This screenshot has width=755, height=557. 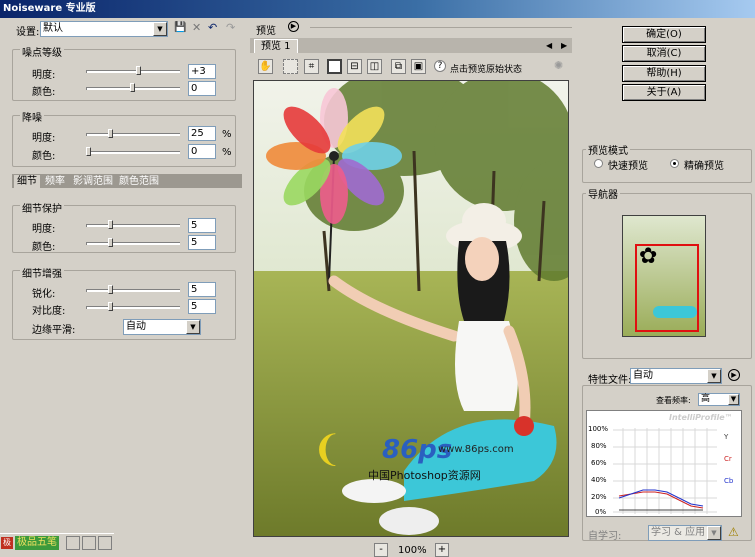 What do you see at coordinates (202, 306) in the screenshot?
I see `contrast-field: 5` at bounding box center [202, 306].